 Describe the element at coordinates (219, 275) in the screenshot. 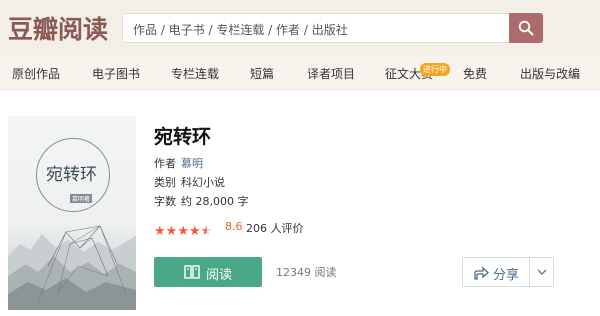

I see `read-button-label: 阅读` at that location.